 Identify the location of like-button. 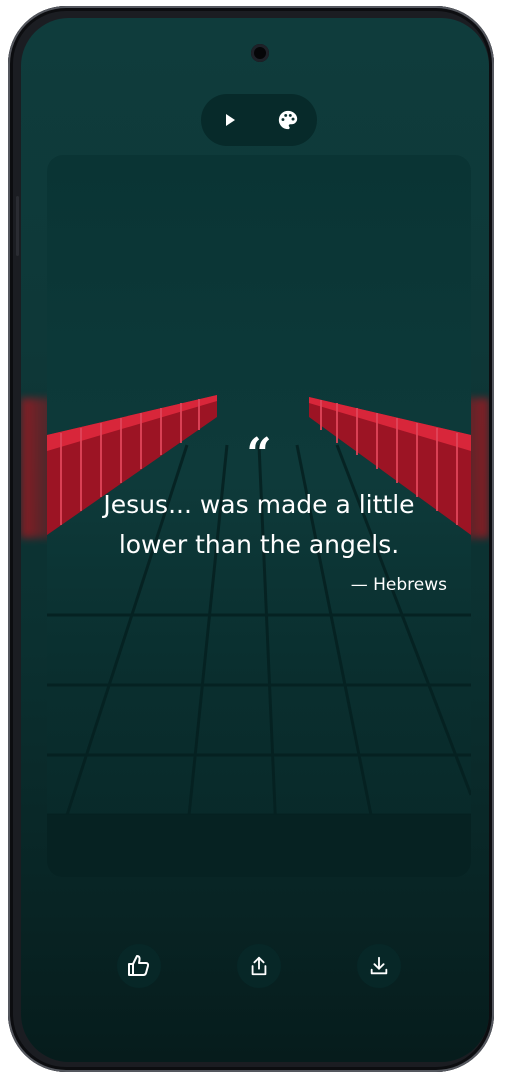
(139, 966).